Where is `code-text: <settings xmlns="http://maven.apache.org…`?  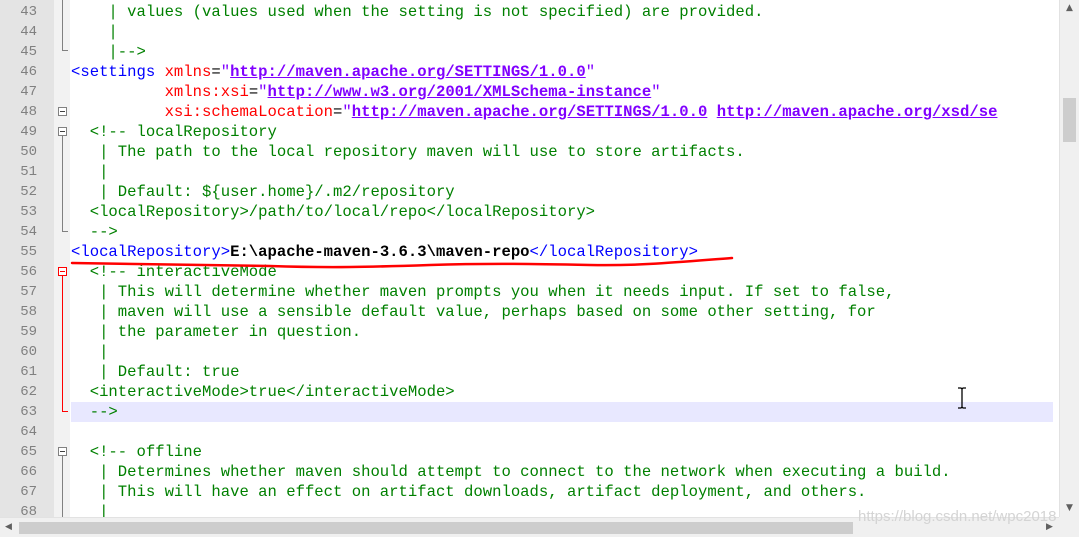
code-text: <settings xmlns="http://maven.apache.org… is located at coordinates (333, 72).